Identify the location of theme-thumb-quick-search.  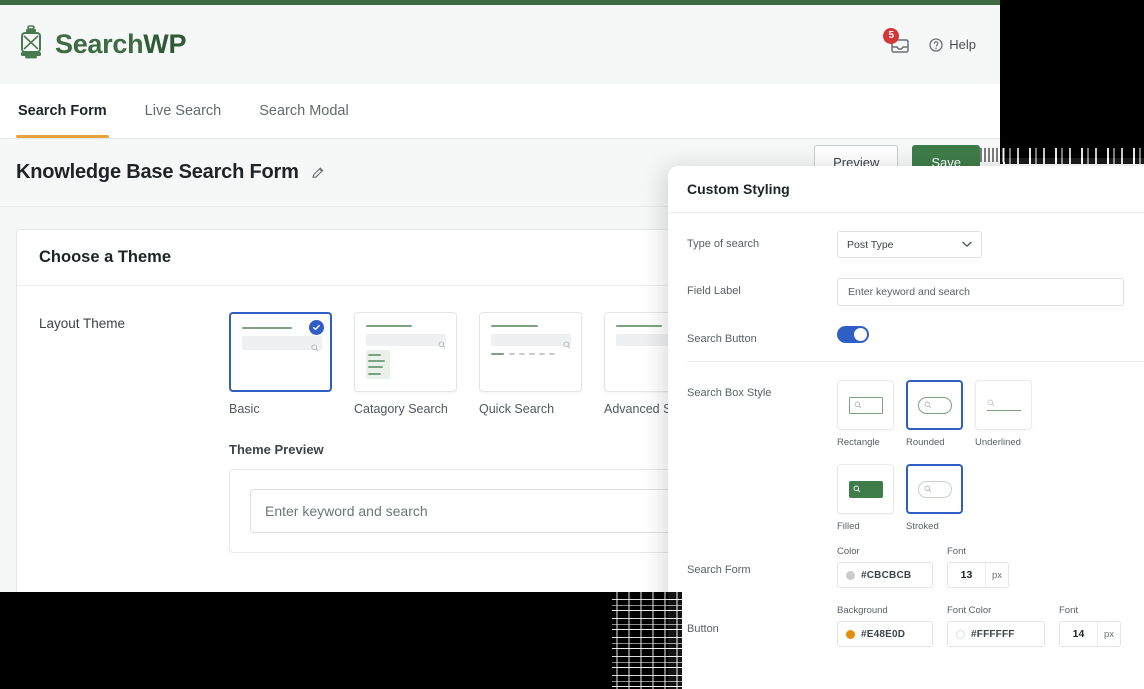
(530, 352).